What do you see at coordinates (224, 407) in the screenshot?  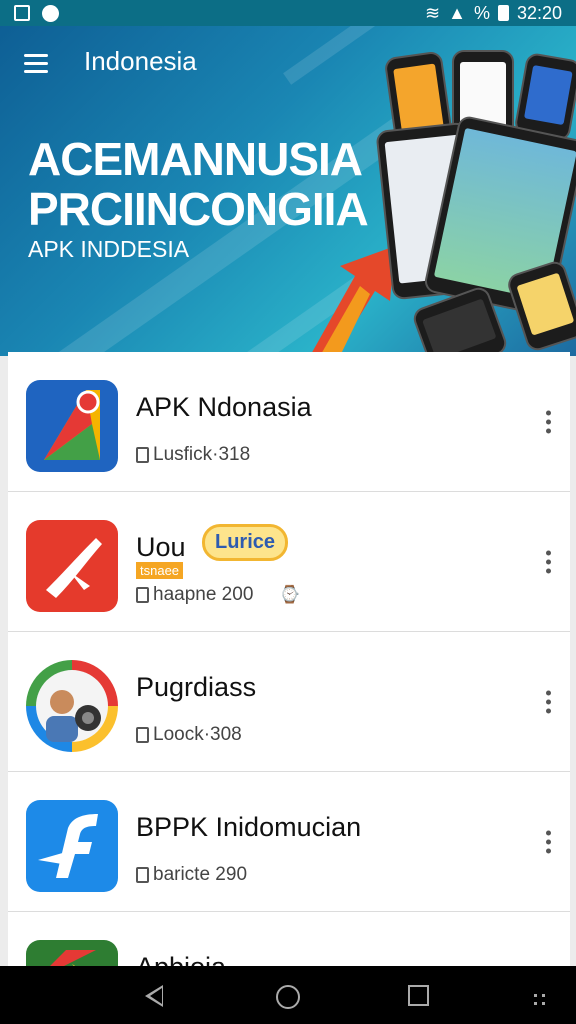 I see `app-name: APK Ndonasia` at bounding box center [224, 407].